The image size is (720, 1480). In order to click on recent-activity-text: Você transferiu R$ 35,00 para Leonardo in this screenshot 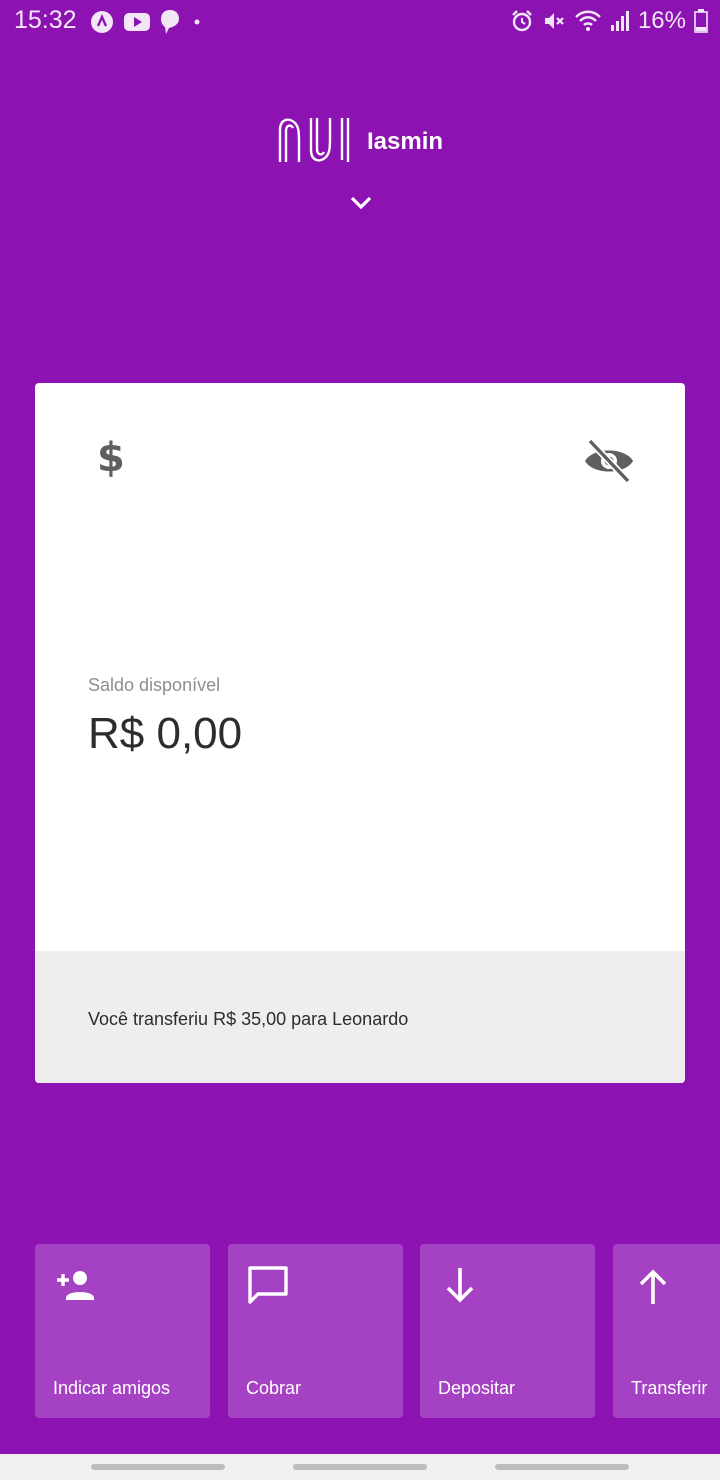, I will do `click(248, 1019)`.